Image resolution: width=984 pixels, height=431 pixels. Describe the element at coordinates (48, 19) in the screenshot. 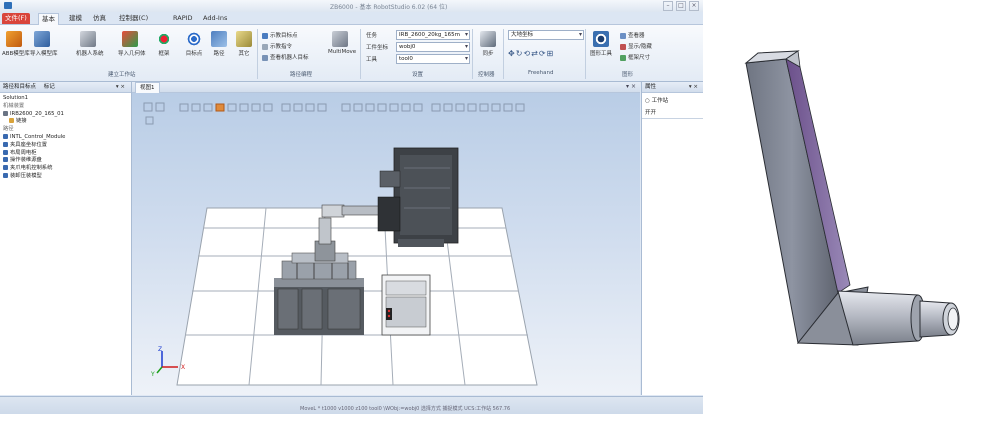

I see `tab-home: 基本` at that location.